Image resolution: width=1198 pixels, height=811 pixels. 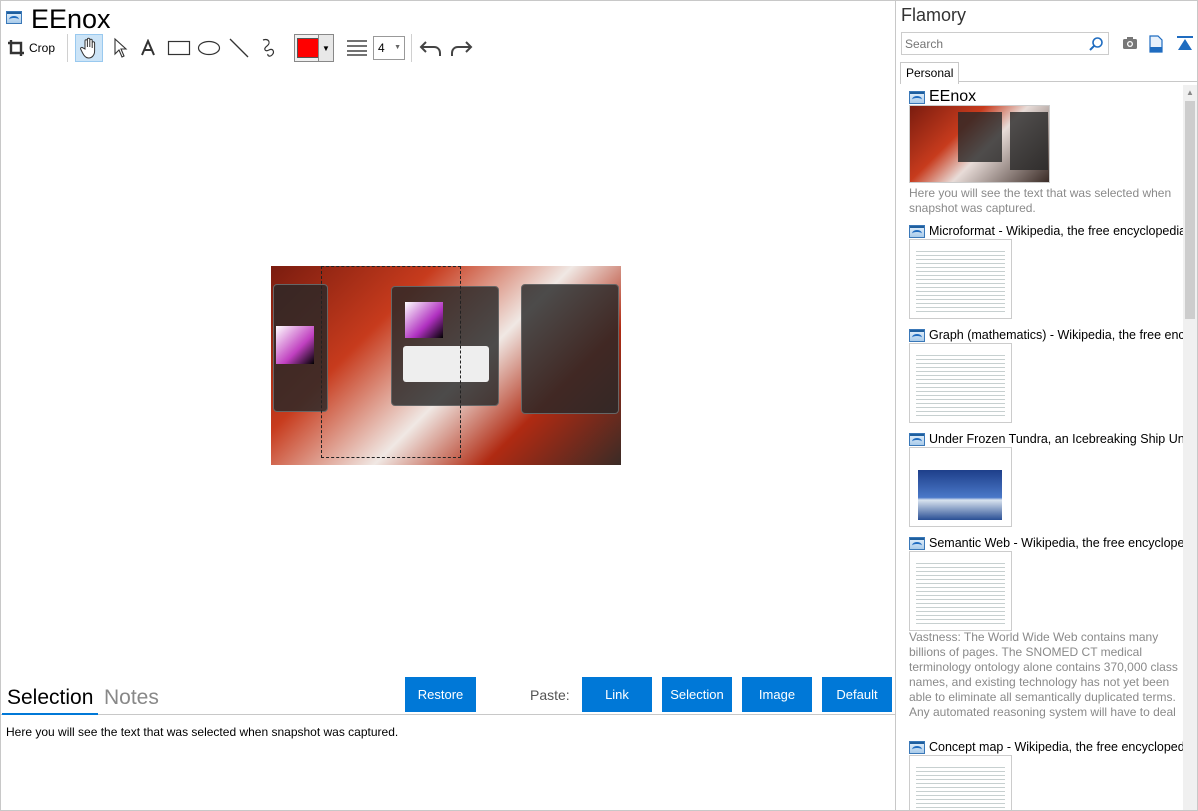 What do you see at coordinates (1190, 210) in the screenshot?
I see `scrollbar-thumb` at bounding box center [1190, 210].